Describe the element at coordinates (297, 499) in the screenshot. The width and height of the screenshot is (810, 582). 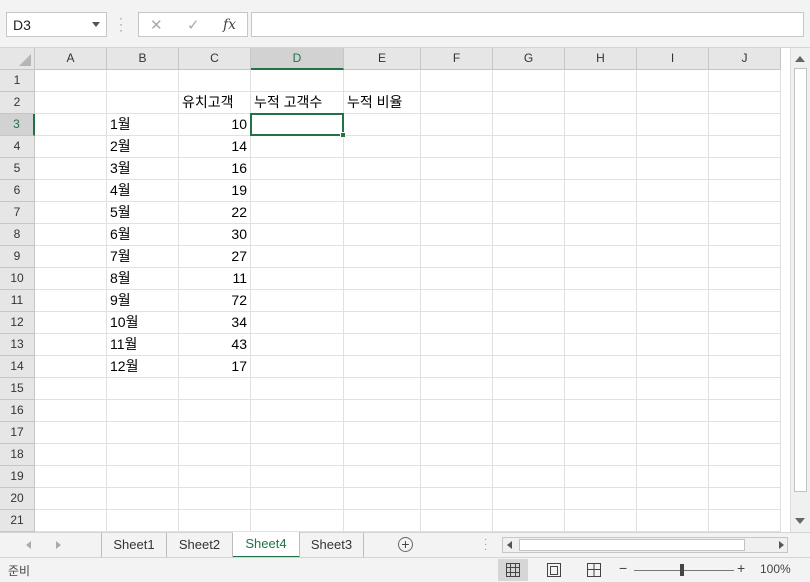
I see `cell-d20` at that location.